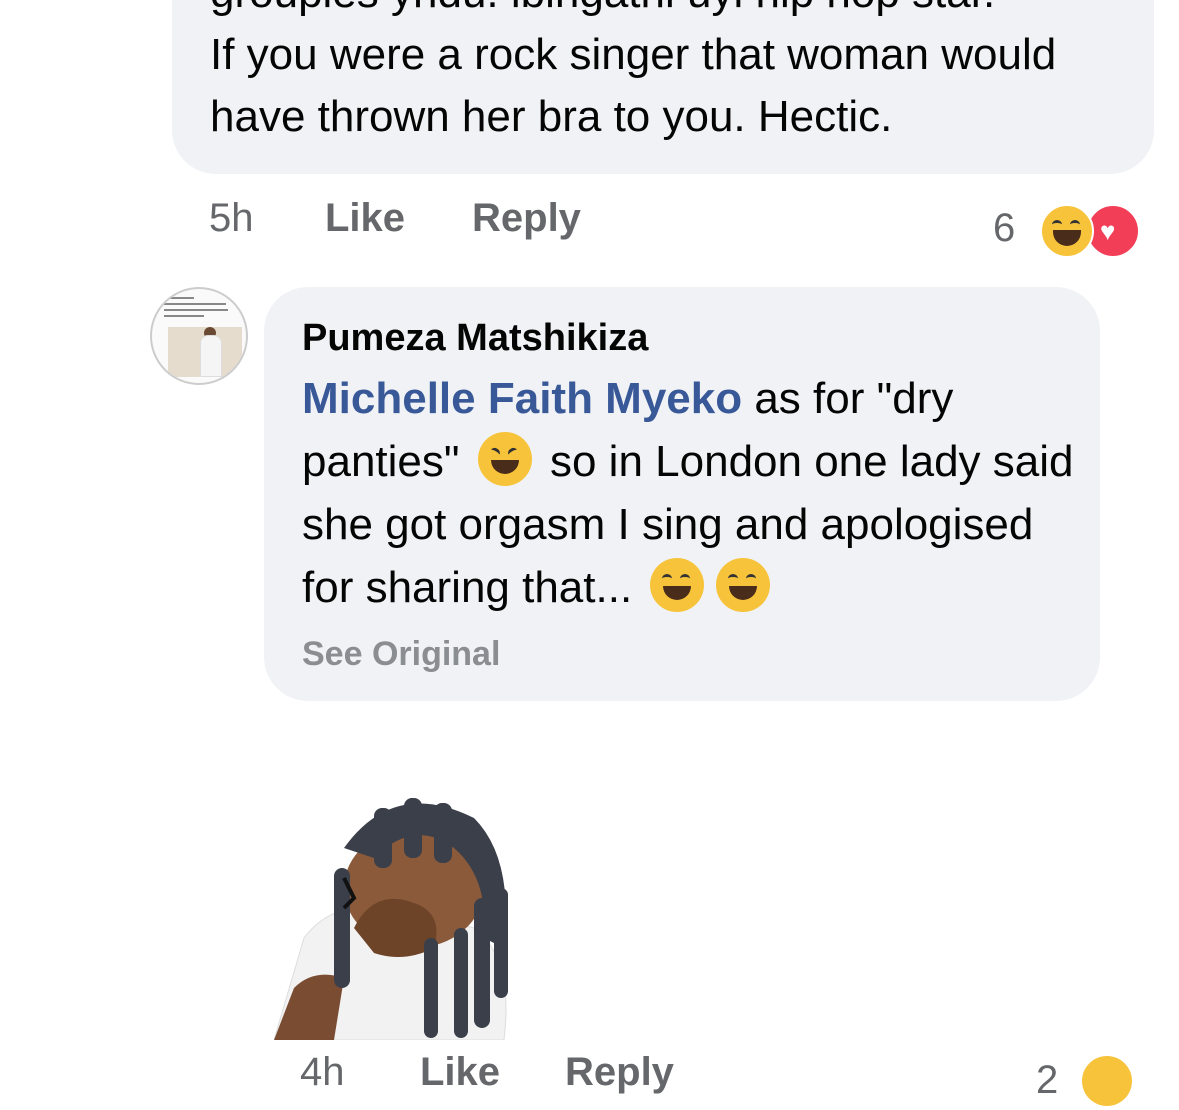  I want to click on comment-actions: 4h Like Reply 2, so click(589, 1080).